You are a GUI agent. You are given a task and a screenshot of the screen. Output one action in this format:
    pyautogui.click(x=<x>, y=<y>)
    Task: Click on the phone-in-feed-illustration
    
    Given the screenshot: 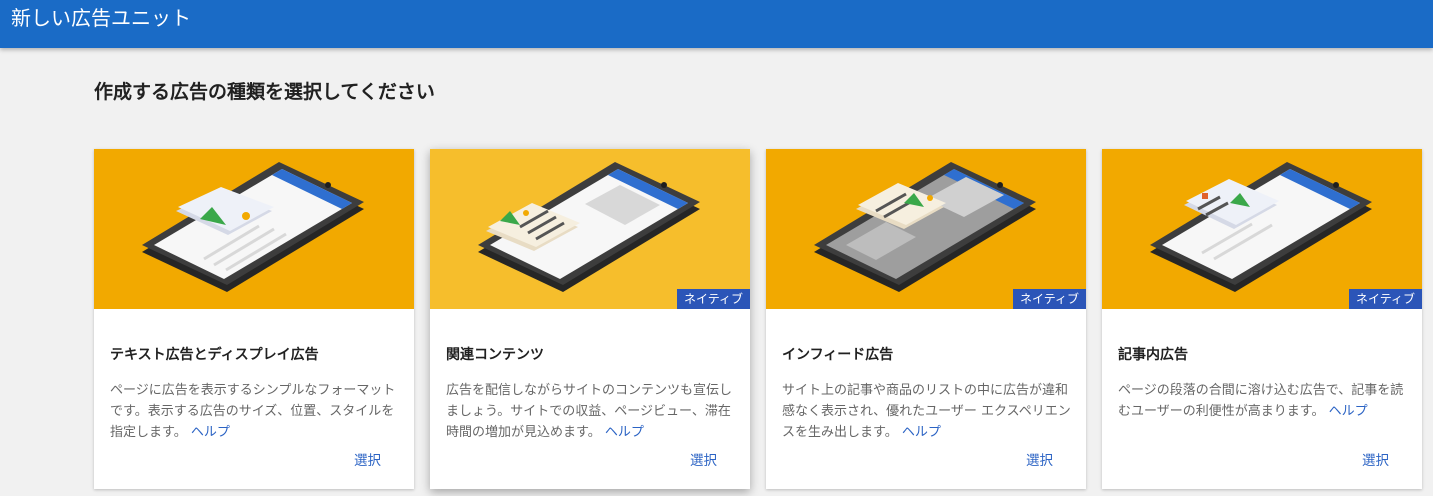 What is the action you would take?
    pyautogui.click(x=926, y=229)
    